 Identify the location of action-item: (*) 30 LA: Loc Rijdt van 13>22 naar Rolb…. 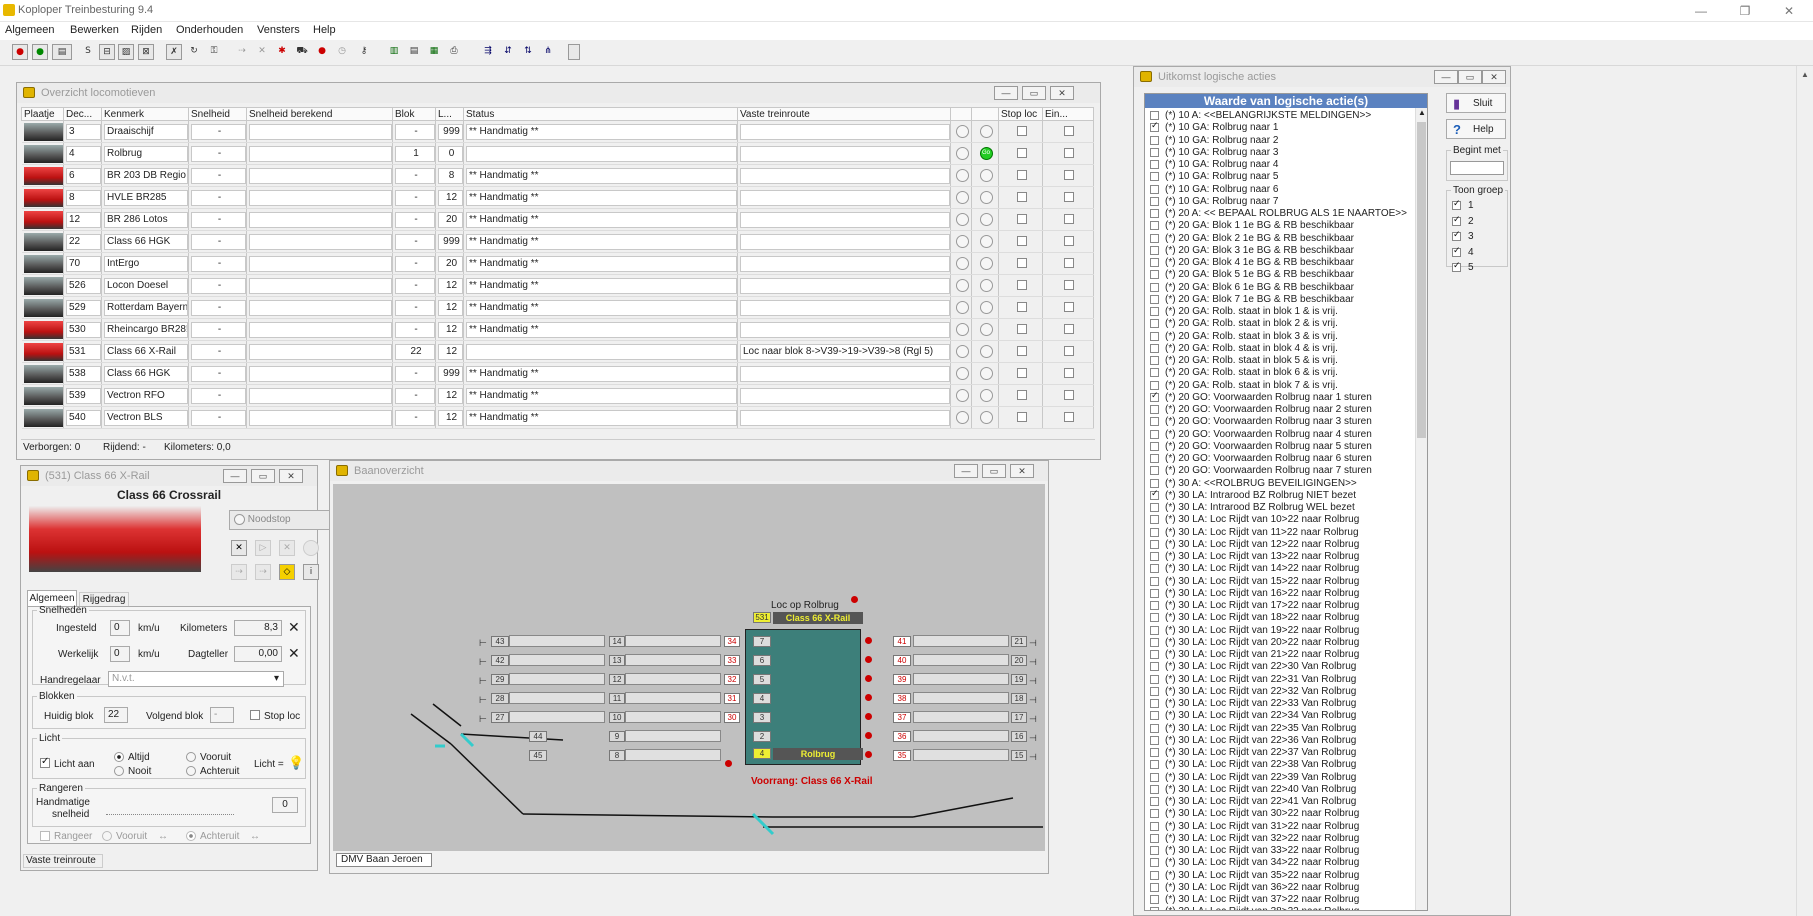
(1262, 556).